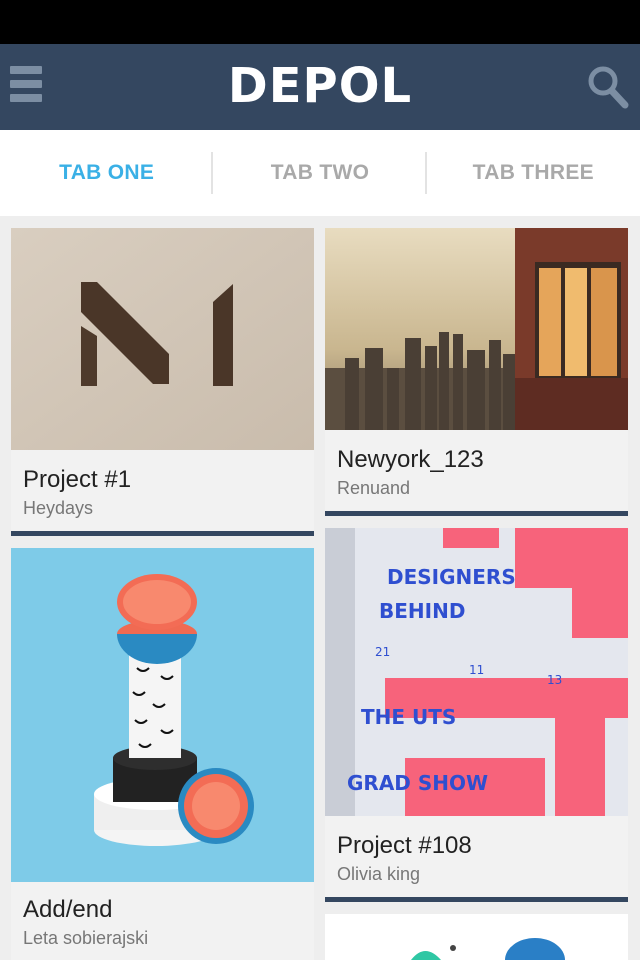  Describe the element at coordinates (451, 577) in the screenshot. I see `poster-text: DESIGNERS` at that location.